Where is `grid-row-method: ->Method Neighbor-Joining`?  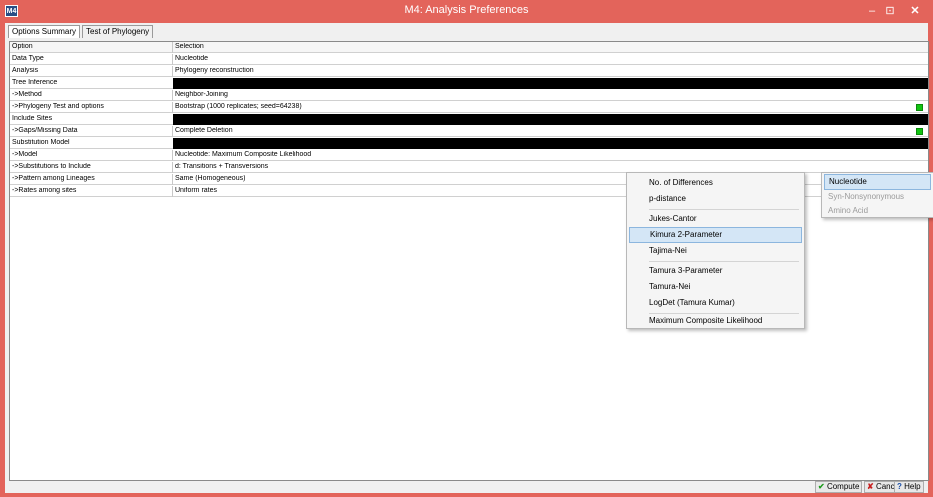
grid-row-method: ->Method Neighbor-Joining is located at coordinates (469, 95).